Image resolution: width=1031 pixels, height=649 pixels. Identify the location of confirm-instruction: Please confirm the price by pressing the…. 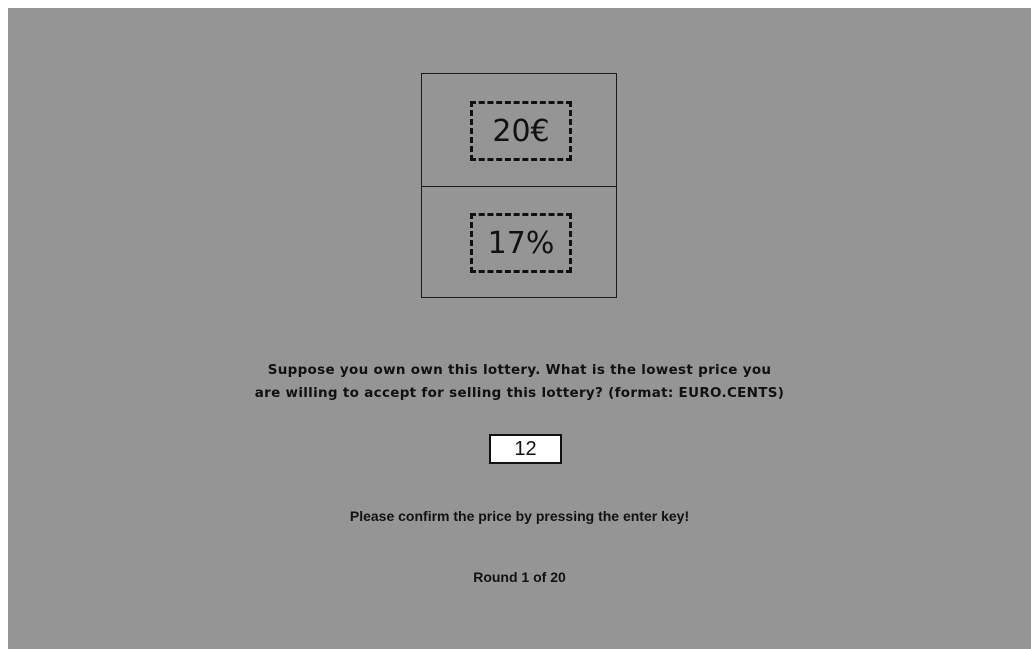
(519, 516).